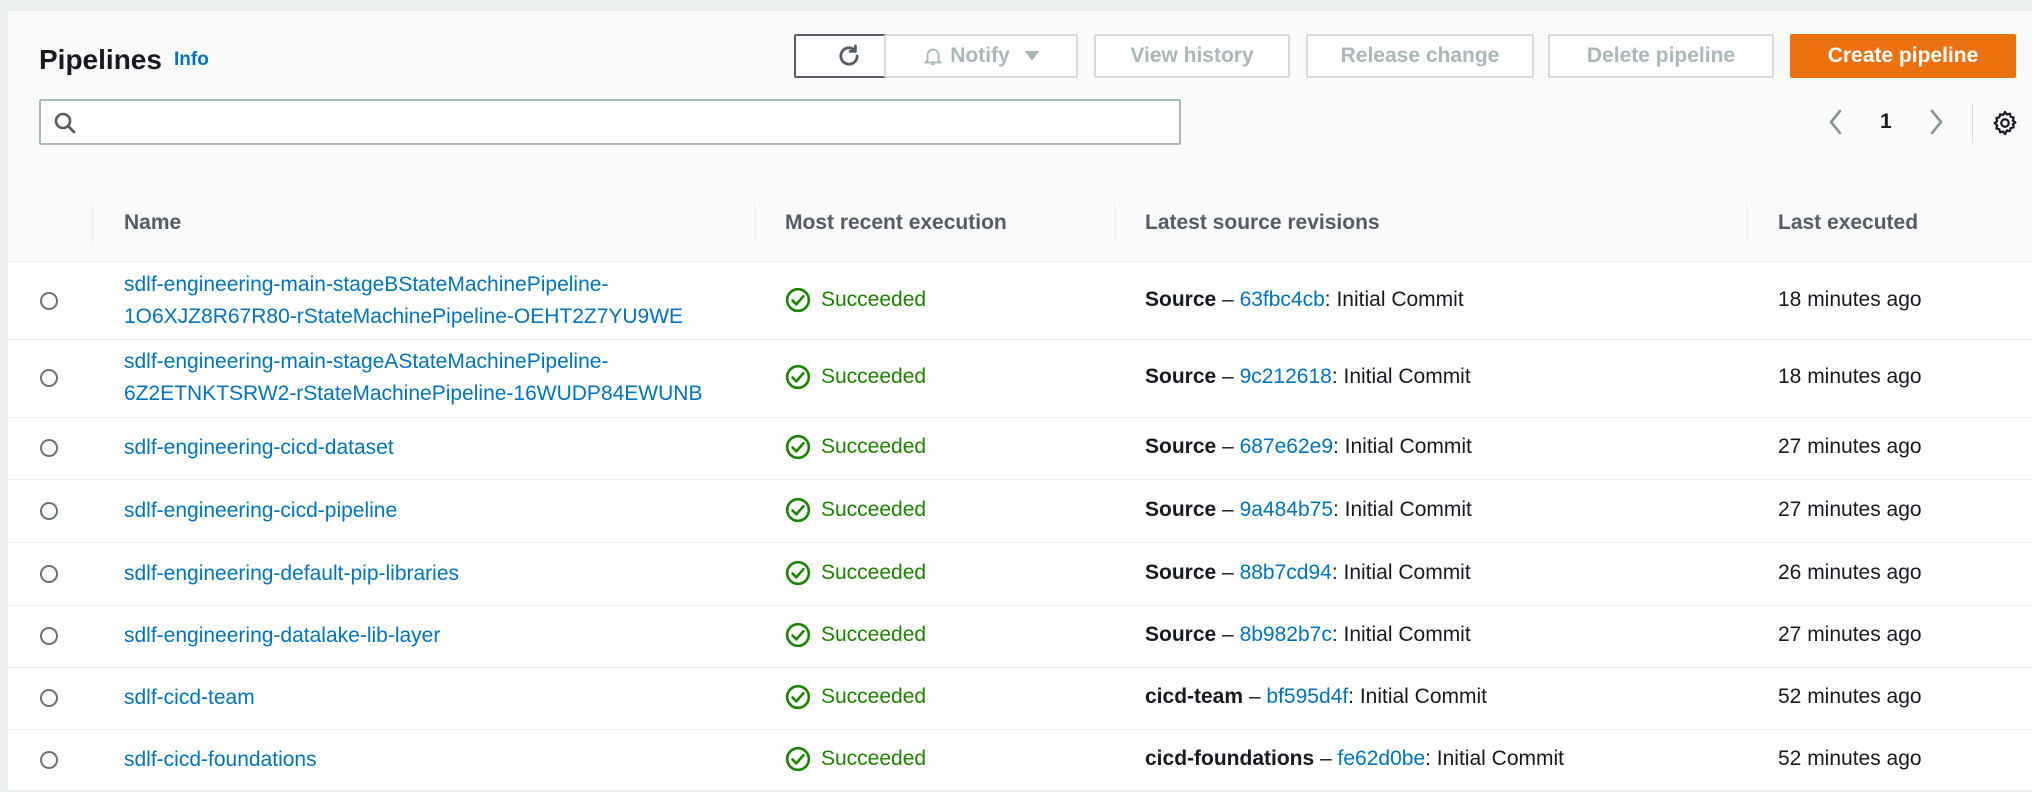 This screenshot has height=792, width=2032. I want to click on source-revision: Source – 88b7cd94: Initial Commit, so click(1308, 573).